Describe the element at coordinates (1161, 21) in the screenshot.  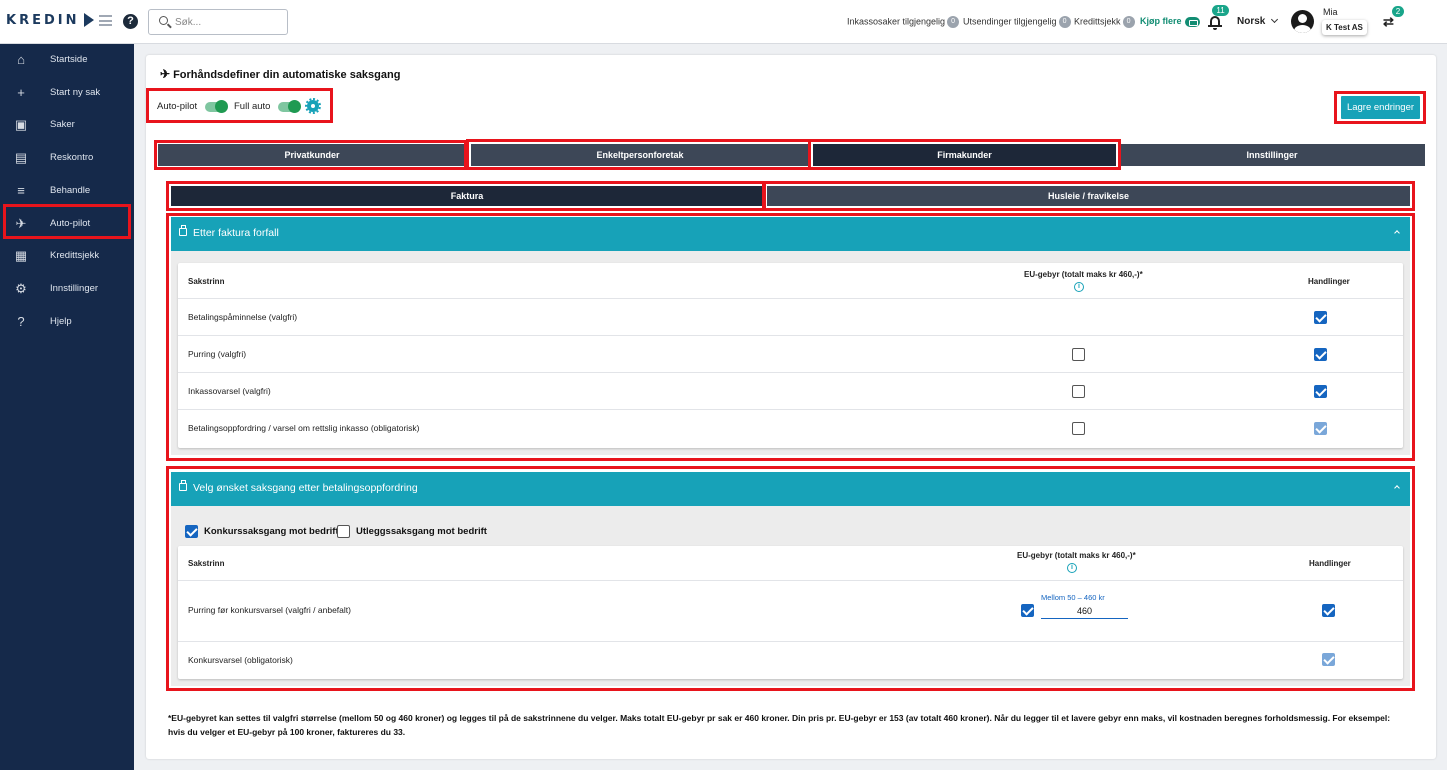
I see `buy-more-label: Kjøp flere` at that location.